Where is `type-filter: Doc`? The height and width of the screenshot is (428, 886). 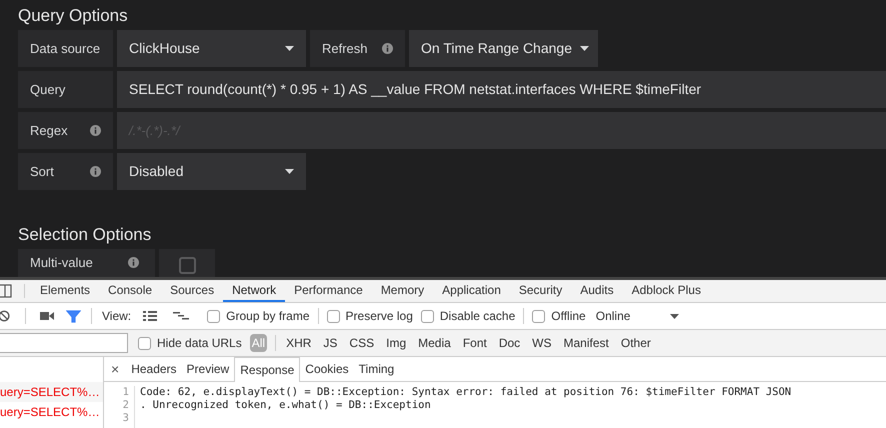 type-filter: Doc is located at coordinates (509, 343).